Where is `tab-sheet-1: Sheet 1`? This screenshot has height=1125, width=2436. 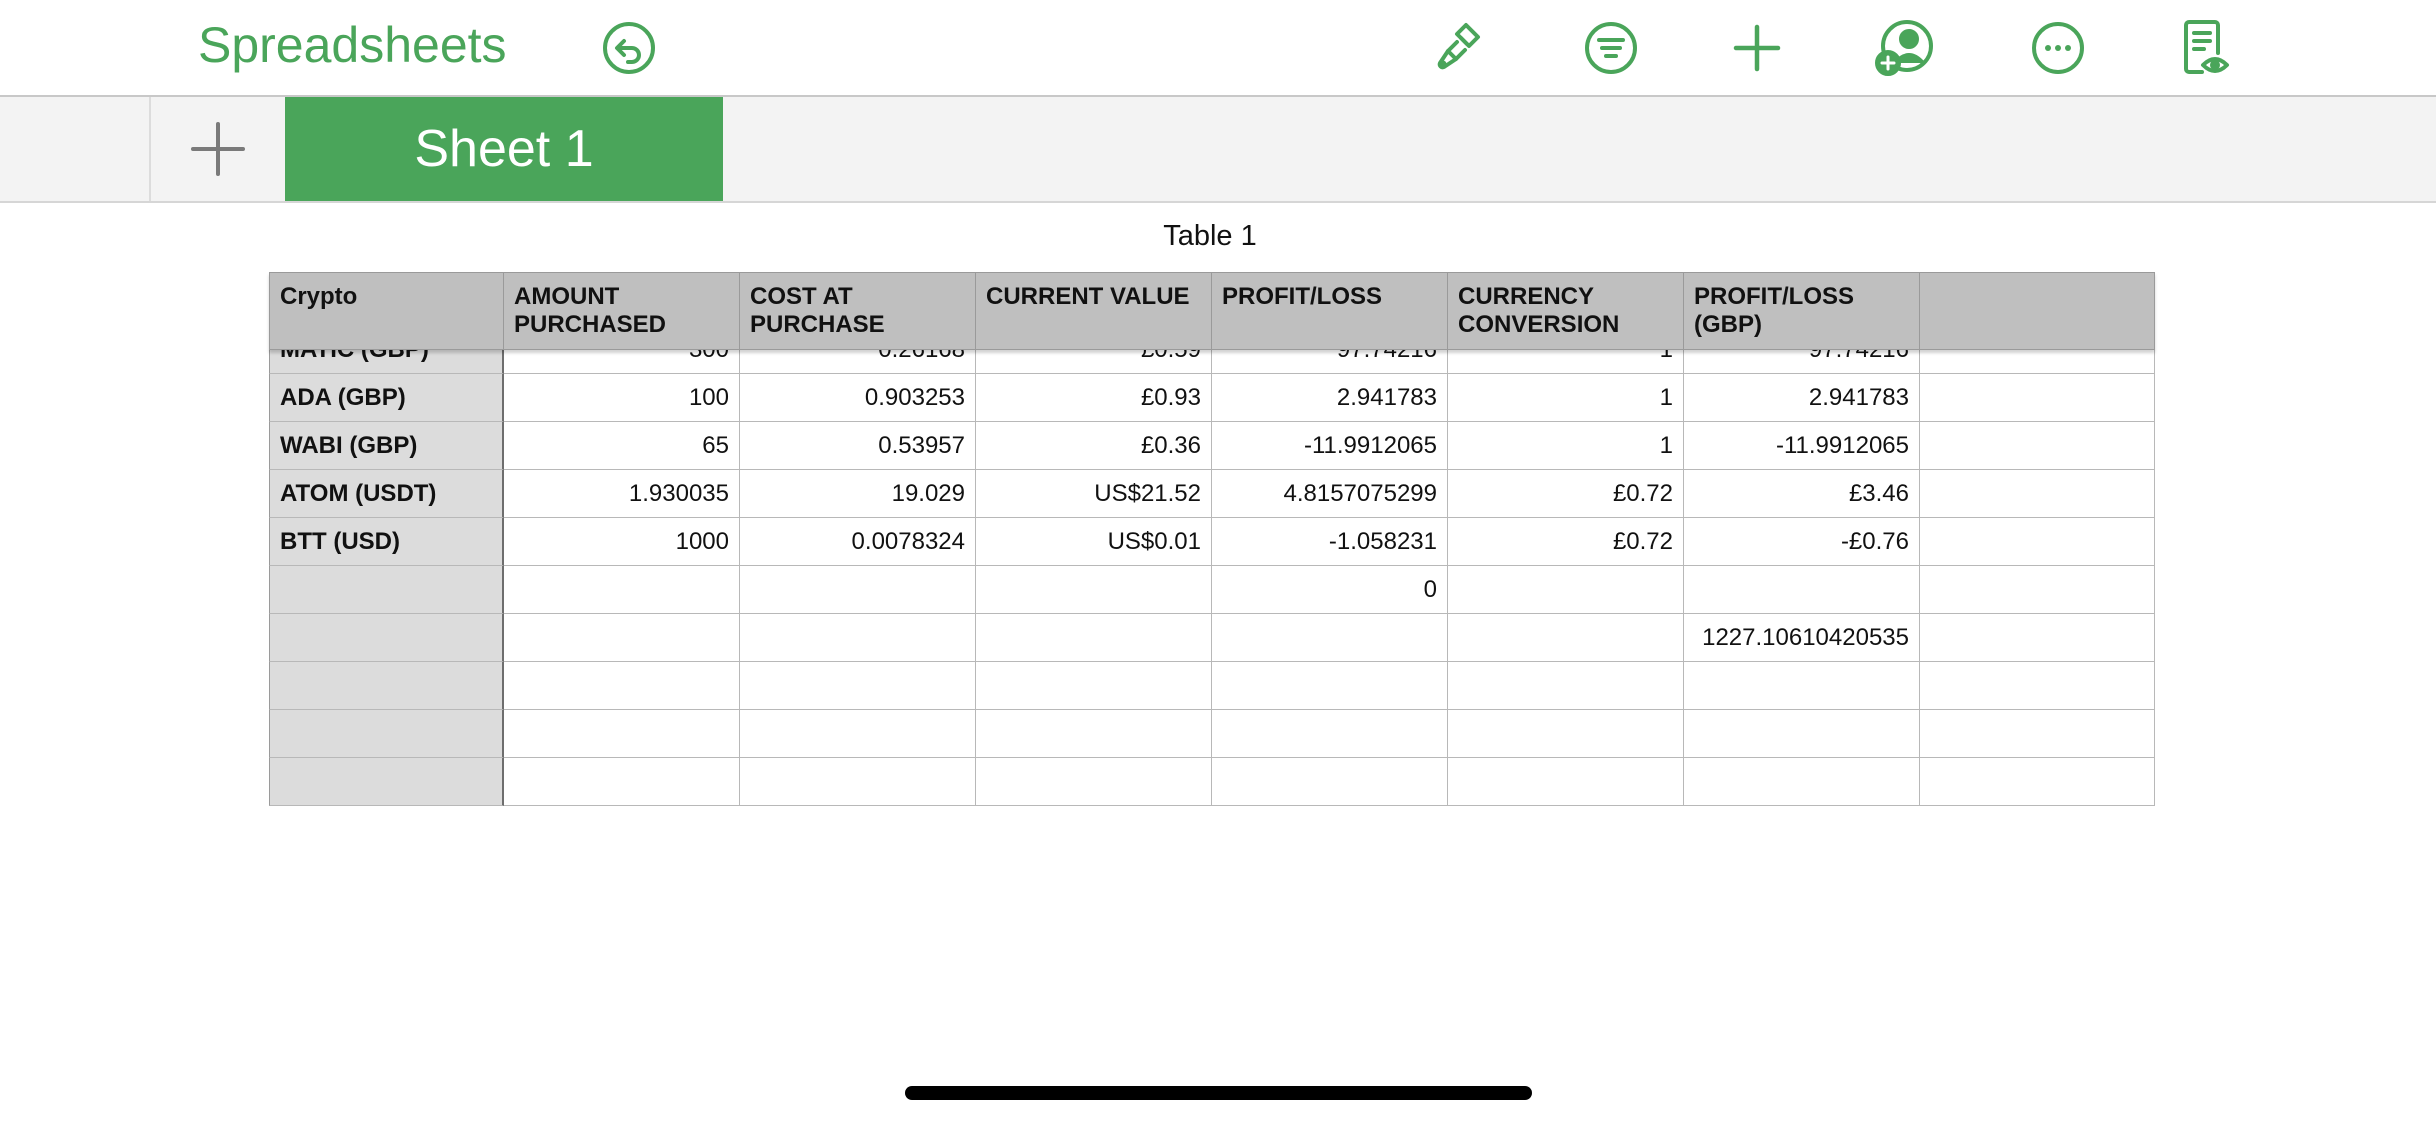 tab-sheet-1: Sheet 1 is located at coordinates (504, 149).